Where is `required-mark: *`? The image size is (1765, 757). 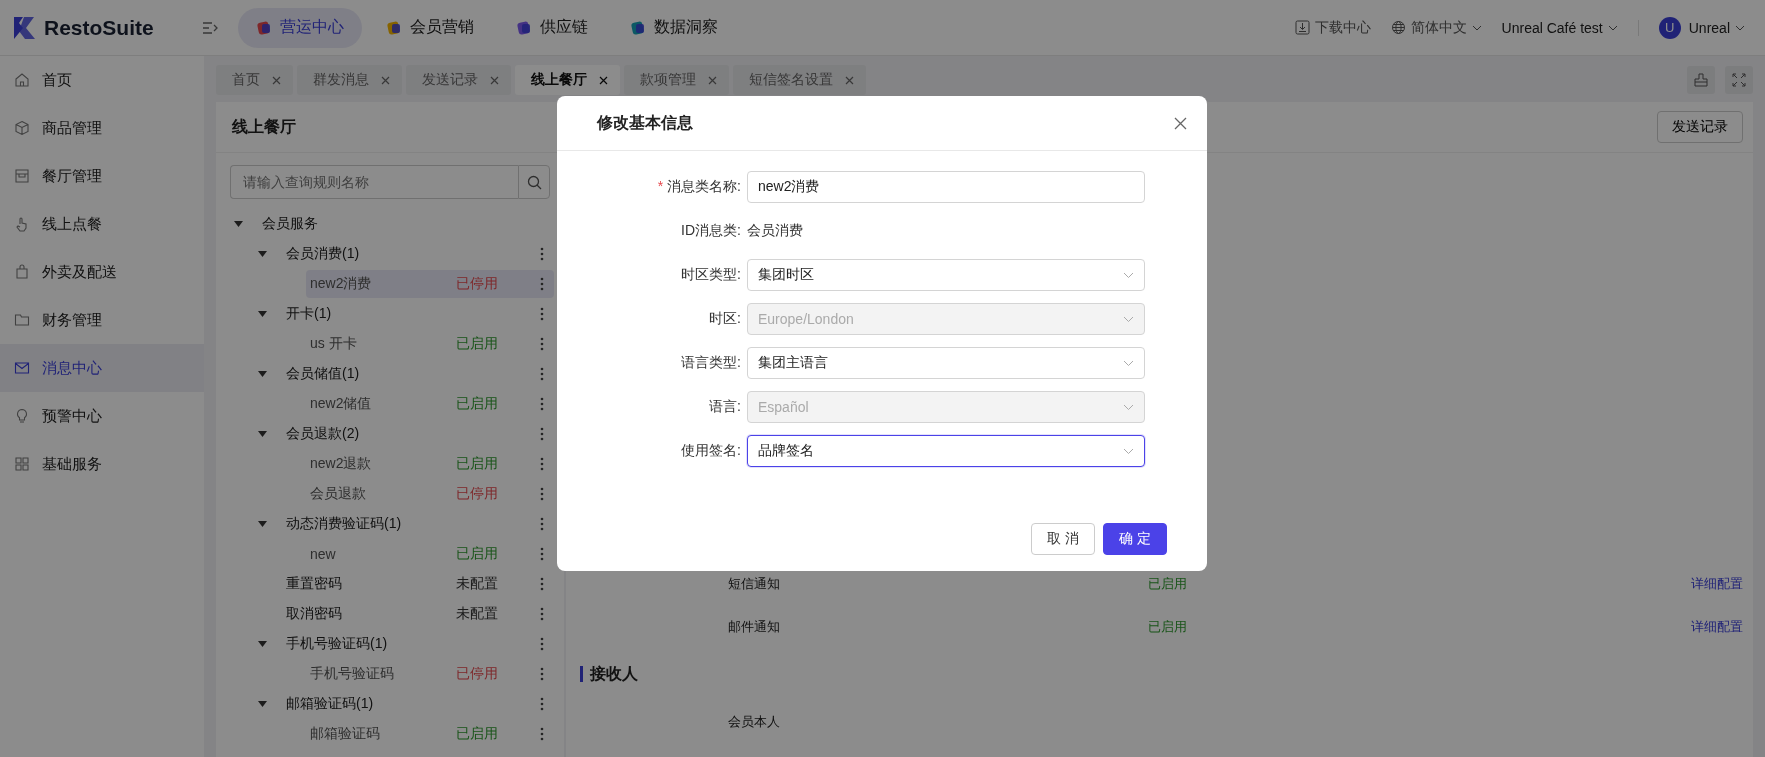 required-mark: * is located at coordinates (660, 186).